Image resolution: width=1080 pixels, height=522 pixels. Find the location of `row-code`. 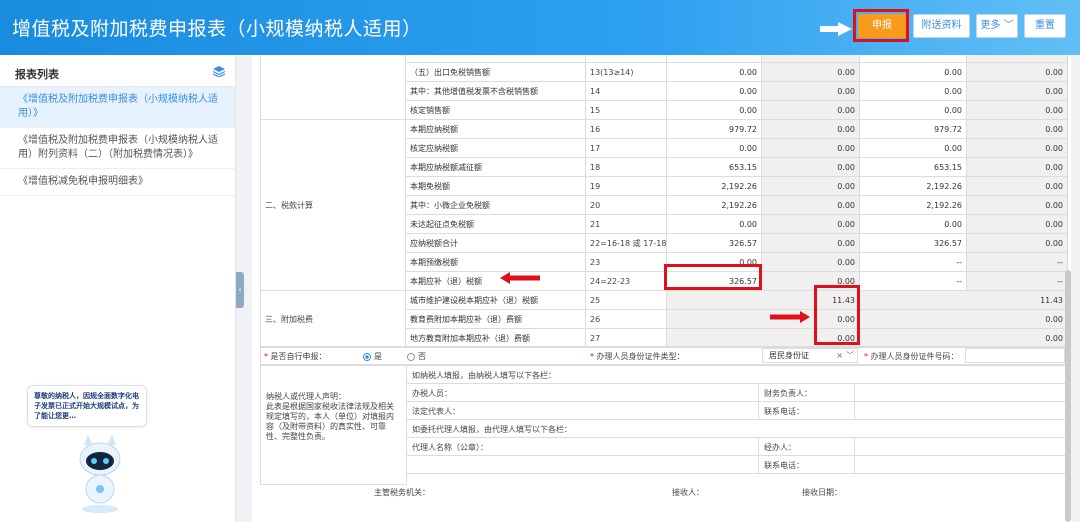

row-code is located at coordinates (626, 59).